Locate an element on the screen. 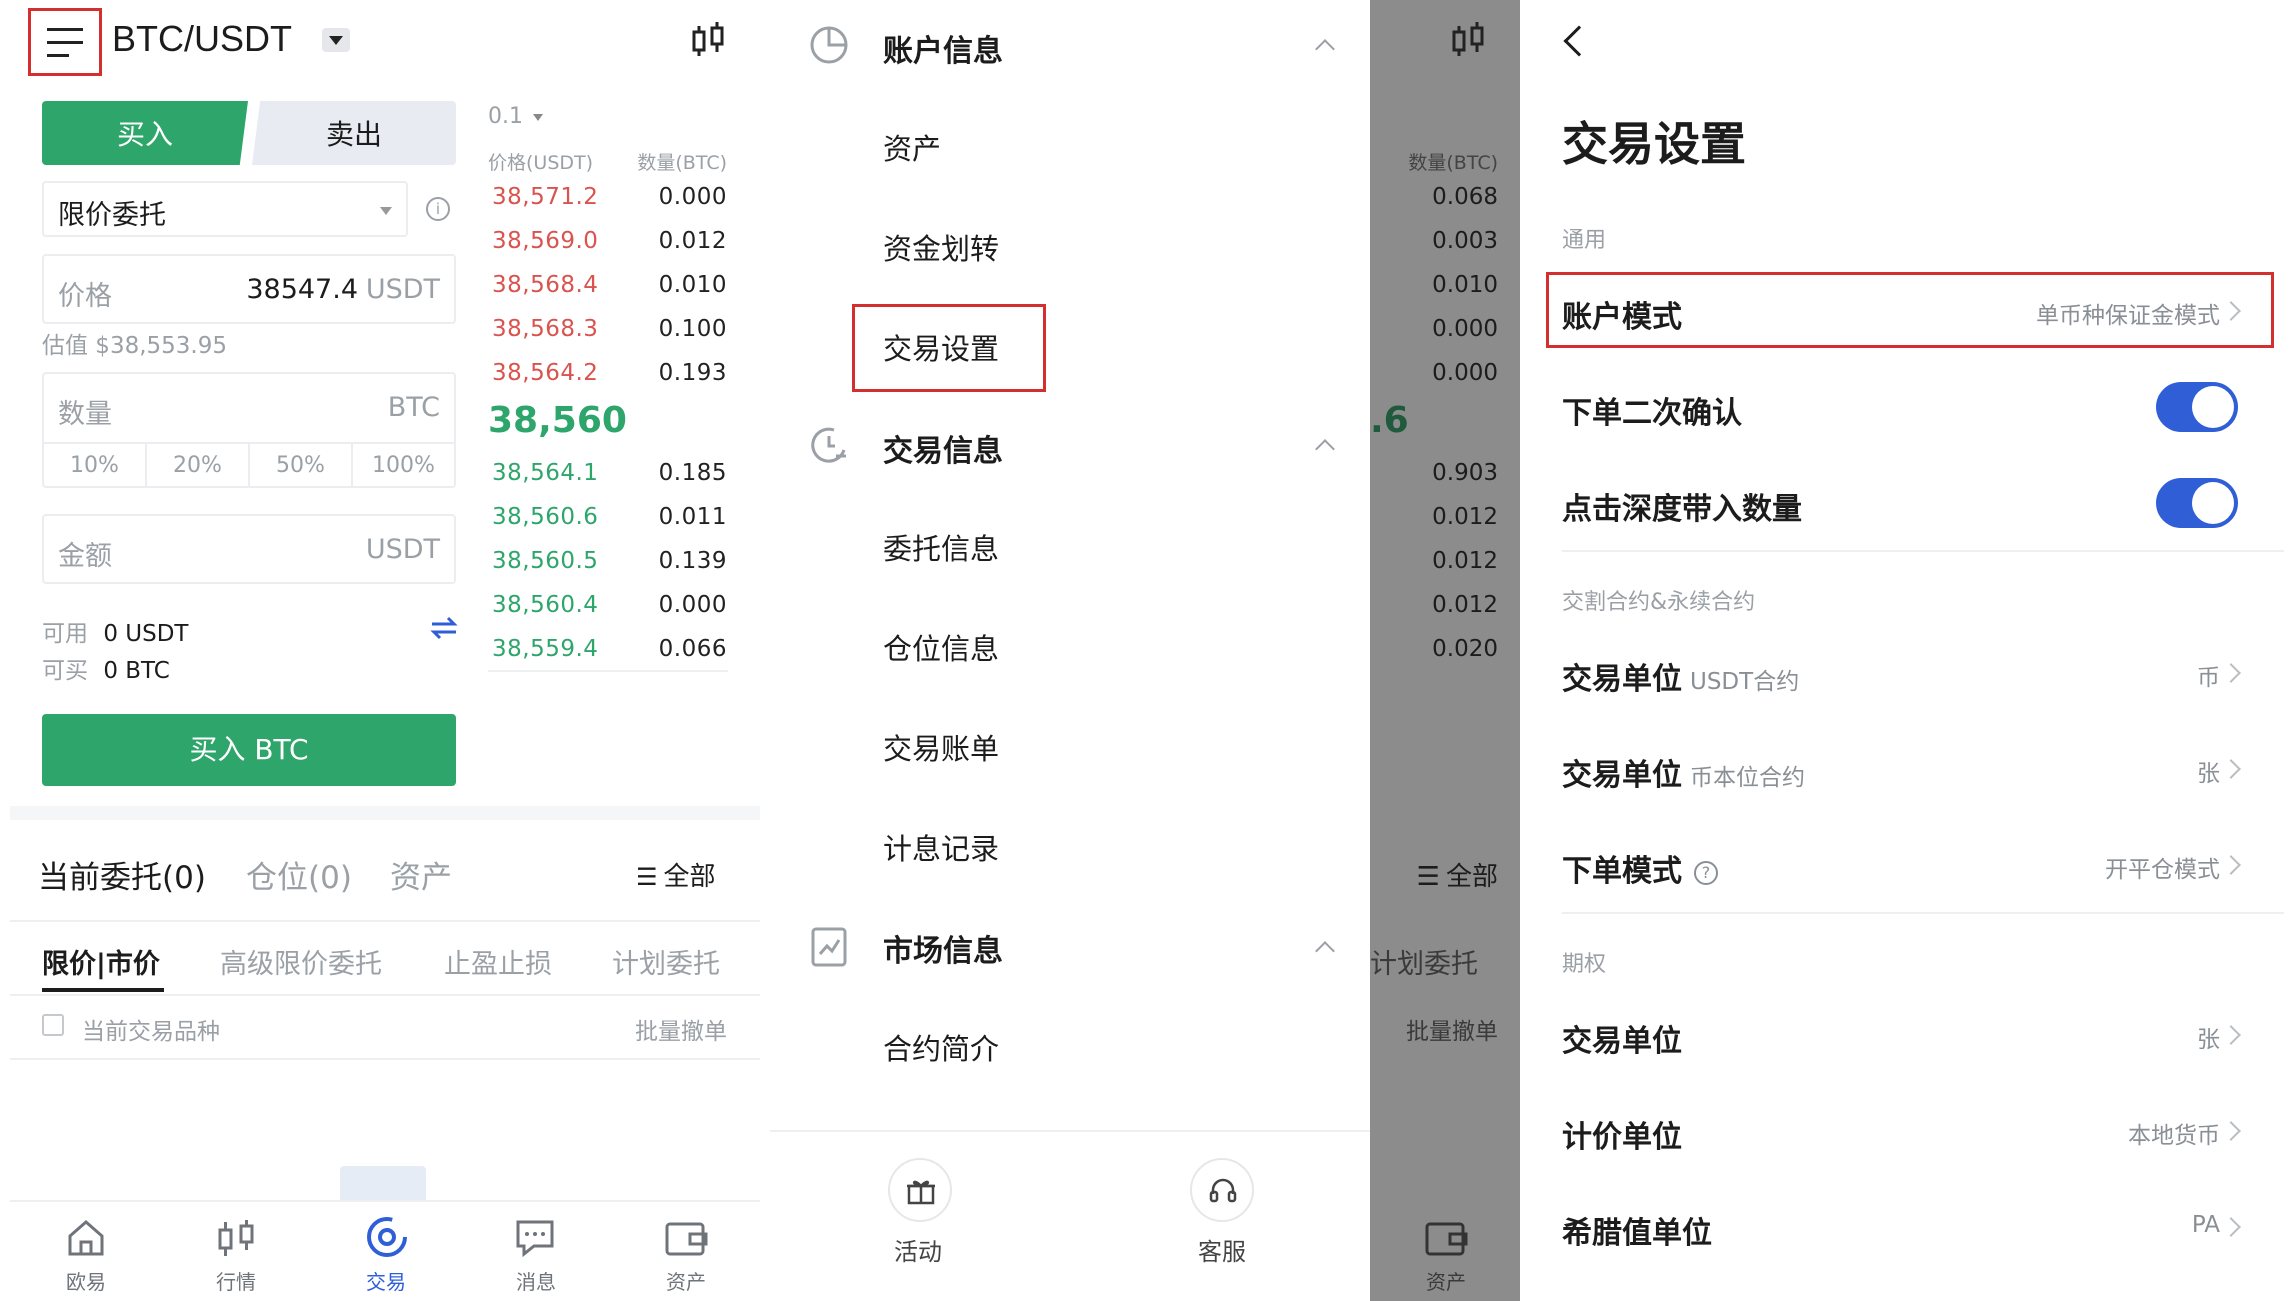 Image resolution: width=2290 pixels, height=1301 pixels. overlay-nav-assets: 资产 is located at coordinates (1446, 1282).